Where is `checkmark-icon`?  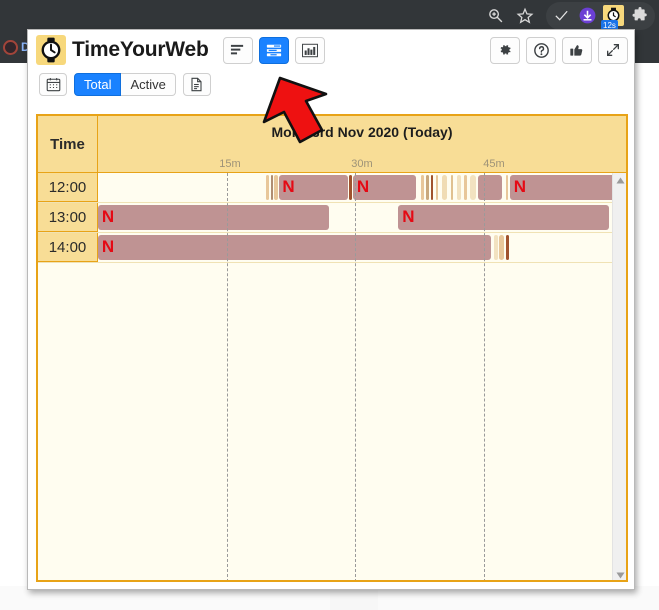
checkmark-icon is located at coordinates (561, 16).